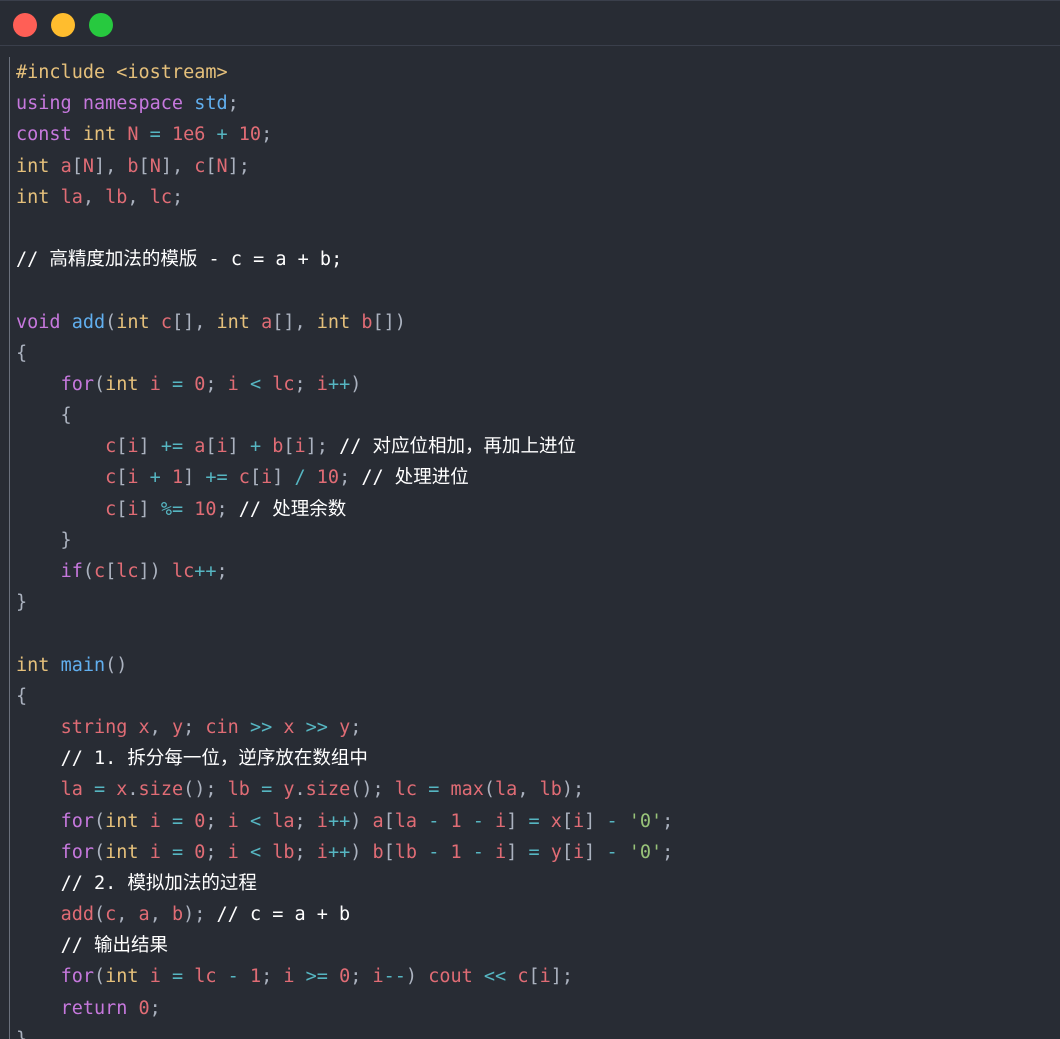 This screenshot has width=1060, height=1039. Describe the element at coordinates (177, 509) in the screenshot. I see `code-token: %=` at that location.